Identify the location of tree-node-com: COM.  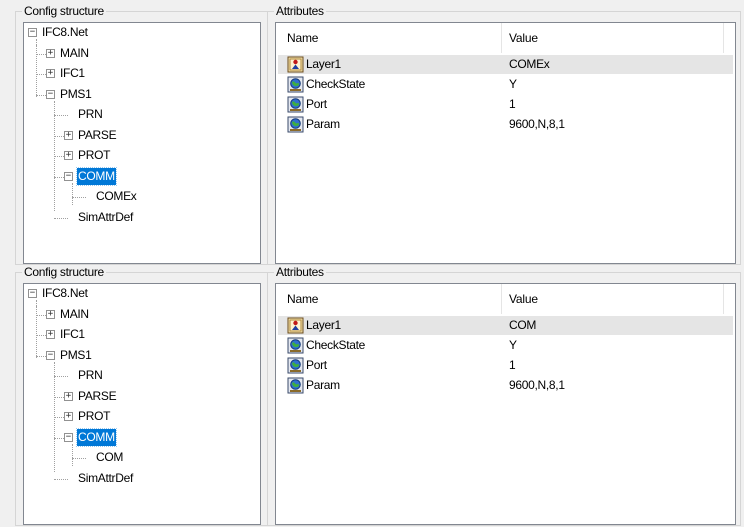
(109, 457).